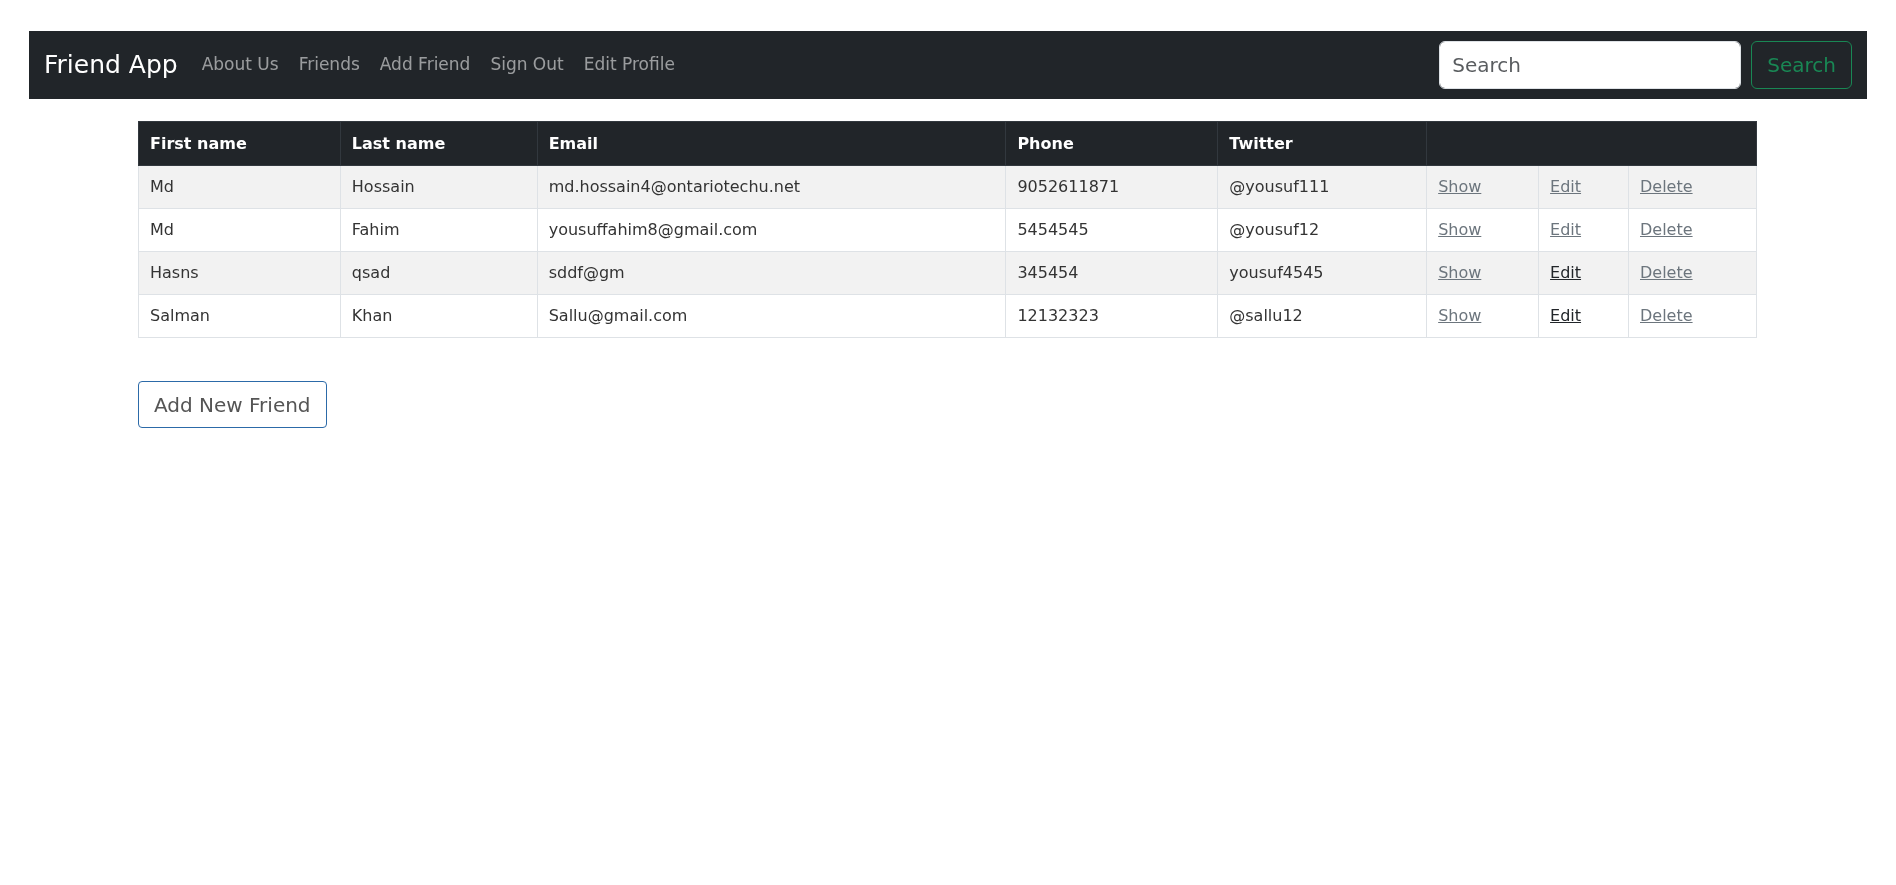  I want to click on column-header: Email, so click(771, 143).